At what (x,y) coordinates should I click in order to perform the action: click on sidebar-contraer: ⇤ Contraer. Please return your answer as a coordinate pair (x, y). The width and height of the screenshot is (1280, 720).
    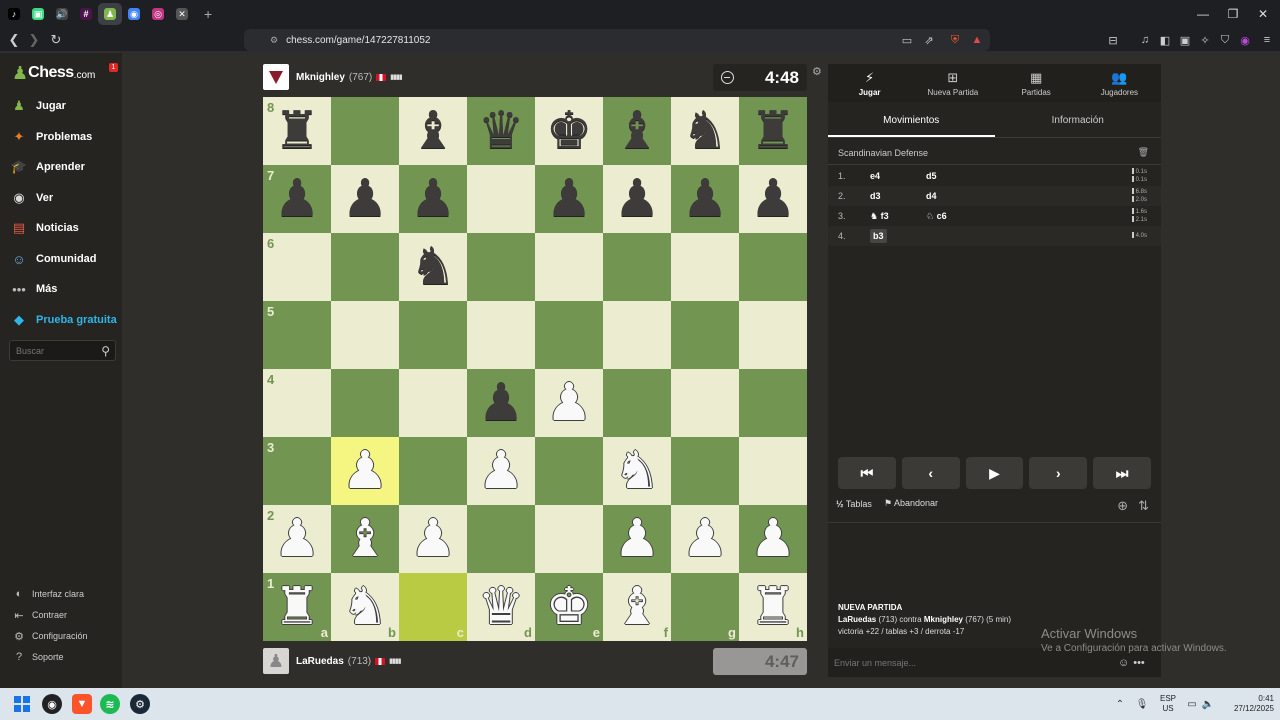
    Looking at the image, I should click on (39, 615).